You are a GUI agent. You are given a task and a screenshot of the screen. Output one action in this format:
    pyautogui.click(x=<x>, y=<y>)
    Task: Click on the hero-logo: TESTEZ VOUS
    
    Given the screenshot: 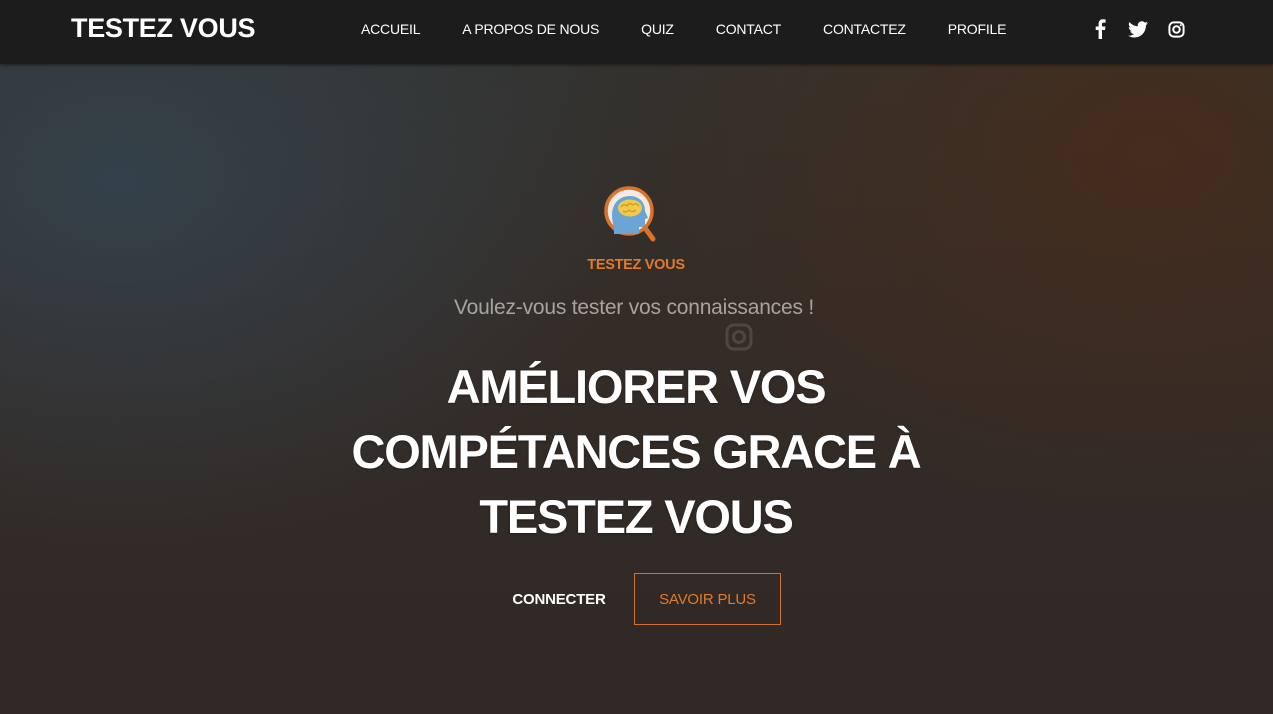 What is the action you would take?
    pyautogui.click(x=636, y=228)
    